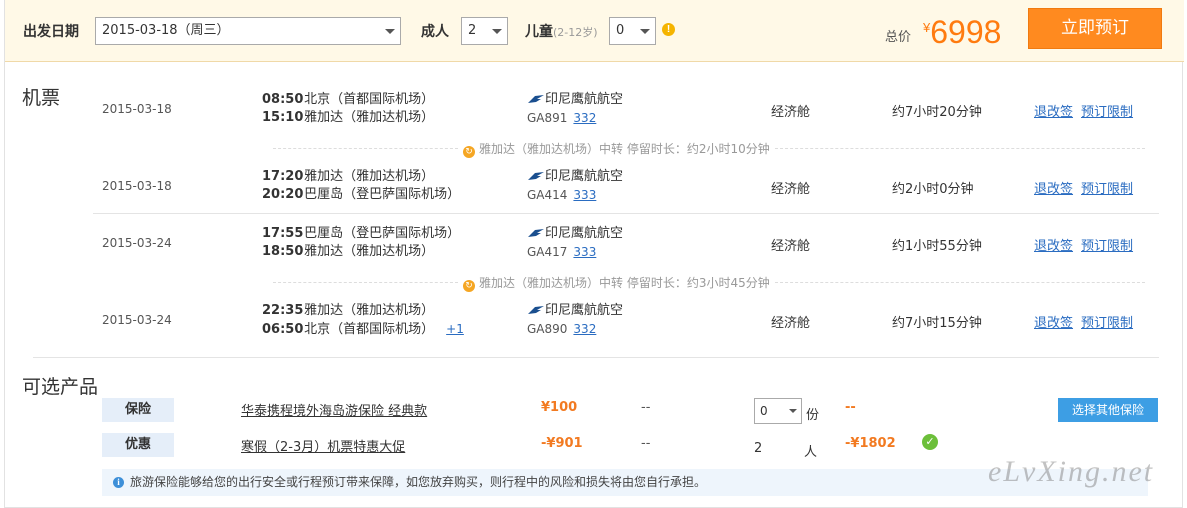  I want to click on date-select: 2015-03-18（周三）, so click(248, 31).